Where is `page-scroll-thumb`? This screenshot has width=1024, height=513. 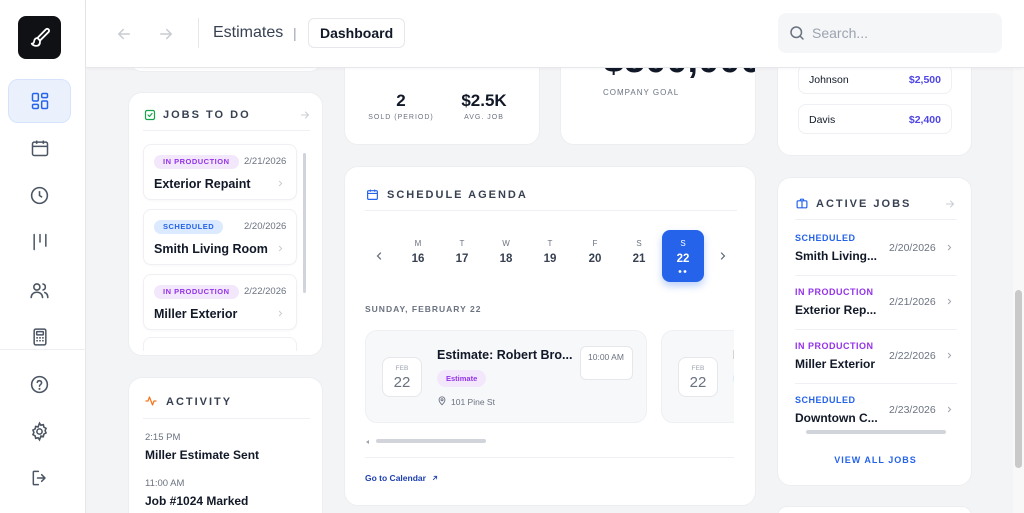
page-scroll-thumb is located at coordinates (1018, 379).